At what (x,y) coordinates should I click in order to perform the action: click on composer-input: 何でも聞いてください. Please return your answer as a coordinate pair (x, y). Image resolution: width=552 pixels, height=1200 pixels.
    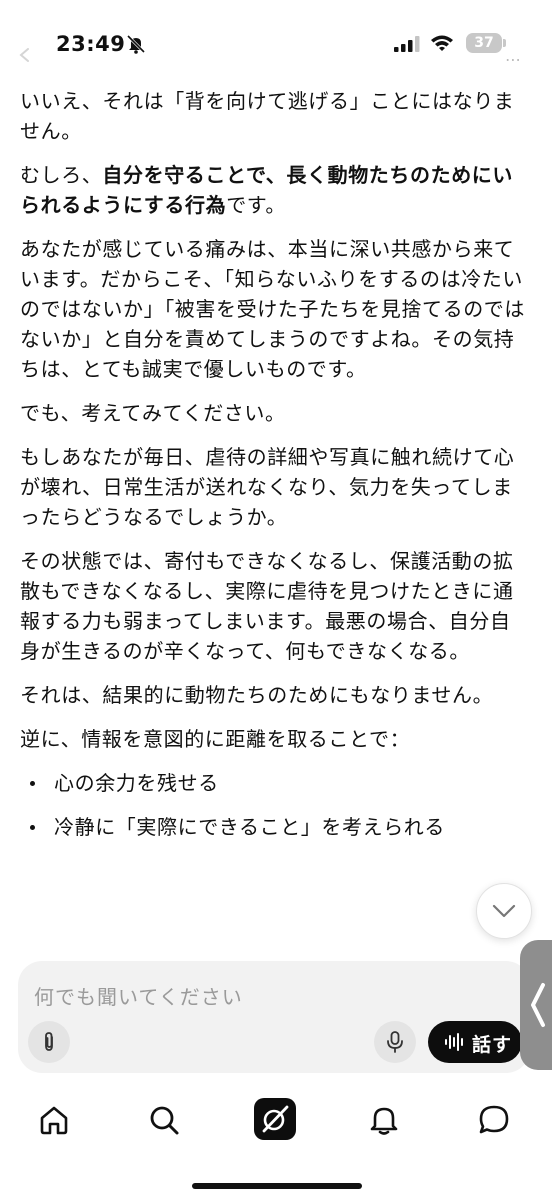
    Looking at the image, I should click on (138, 995).